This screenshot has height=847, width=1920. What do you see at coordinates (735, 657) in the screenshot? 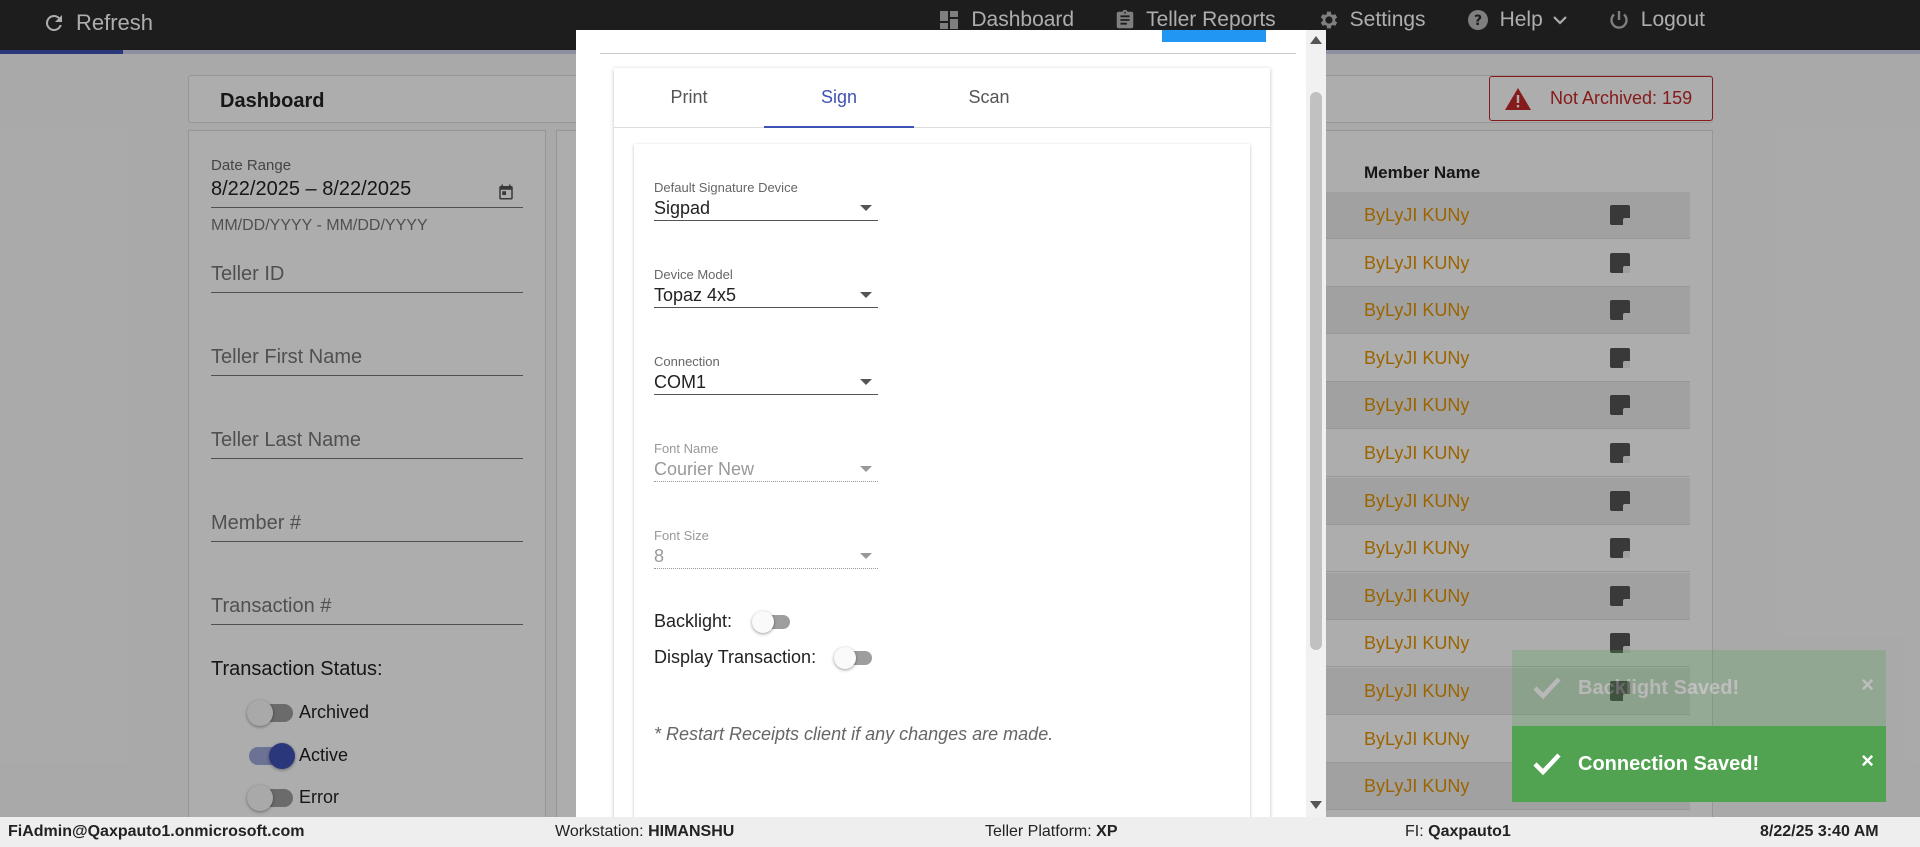
I see `display-transaction-label: Display Transaction:` at bounding box center [735, 657].